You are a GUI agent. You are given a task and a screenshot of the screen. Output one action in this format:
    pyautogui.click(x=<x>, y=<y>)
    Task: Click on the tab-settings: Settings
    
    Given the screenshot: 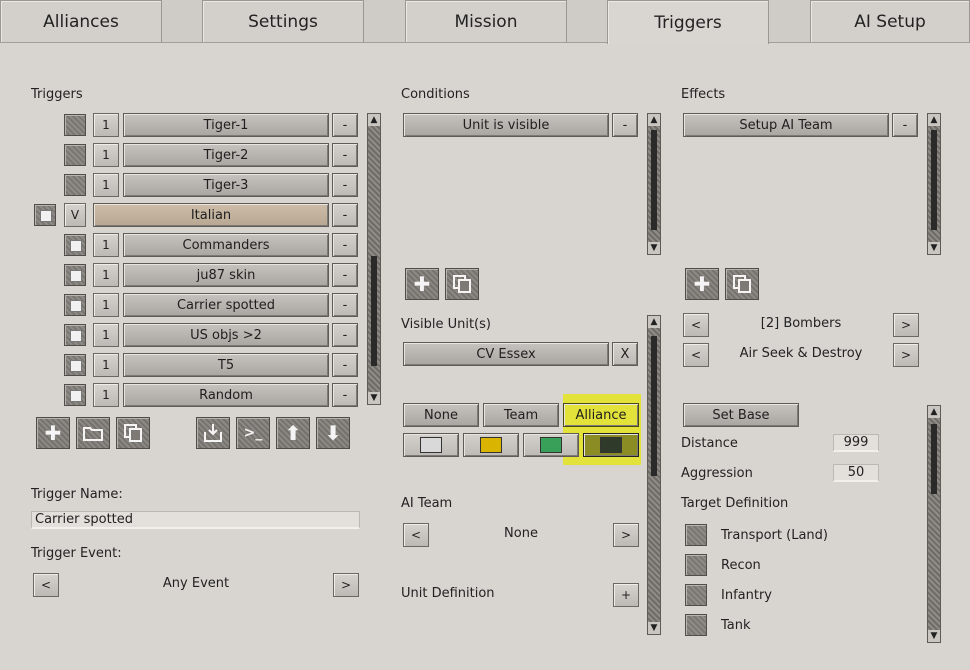 What is the action you would take?
    pyautogui.click(x=283, y=21)
    